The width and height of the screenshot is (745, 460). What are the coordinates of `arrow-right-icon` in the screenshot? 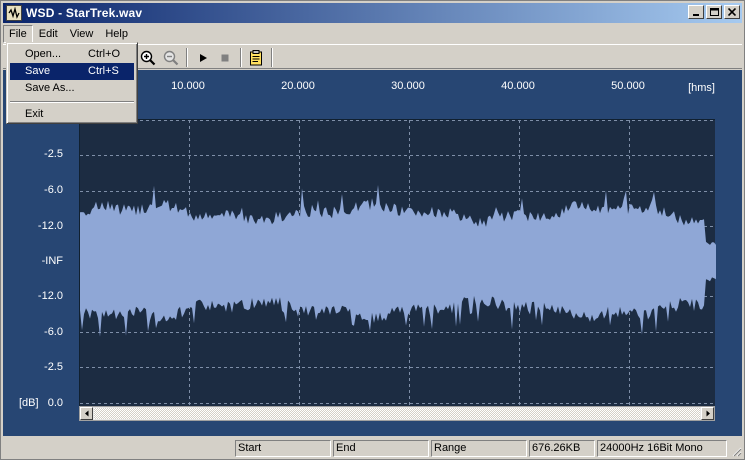 It's located at (708, 413).